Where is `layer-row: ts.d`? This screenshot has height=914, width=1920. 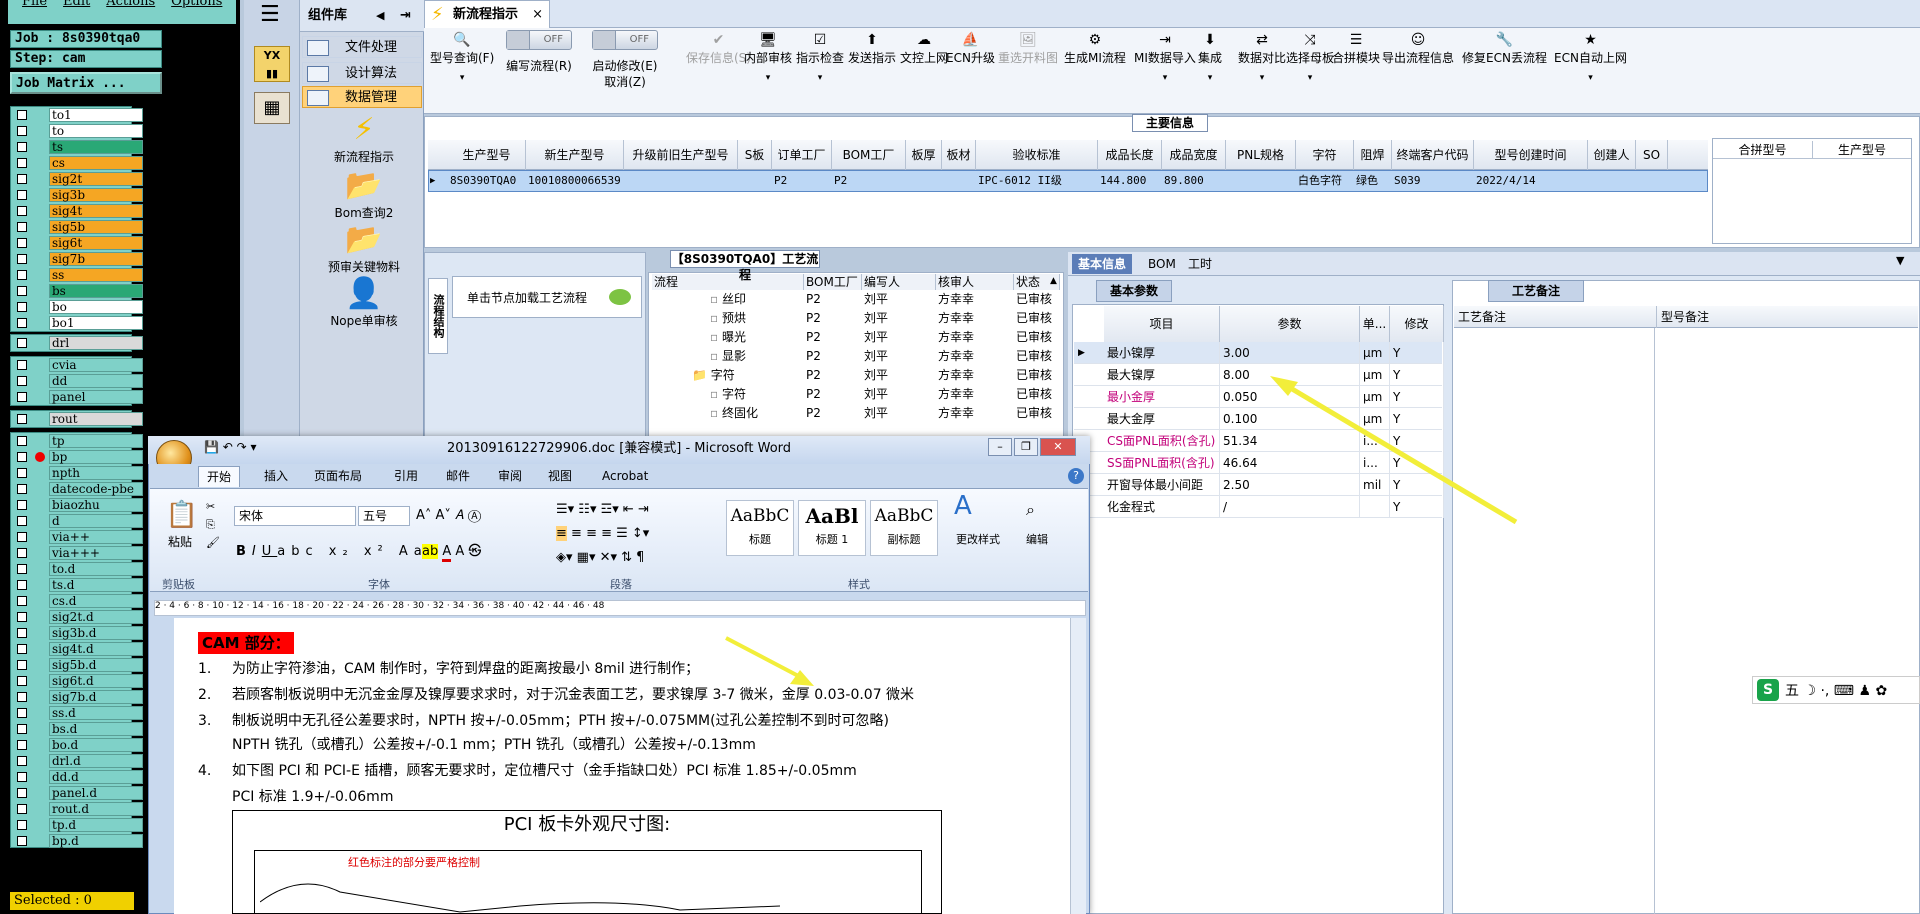 layer-row: ts.d is located at coordinates (77, 585).